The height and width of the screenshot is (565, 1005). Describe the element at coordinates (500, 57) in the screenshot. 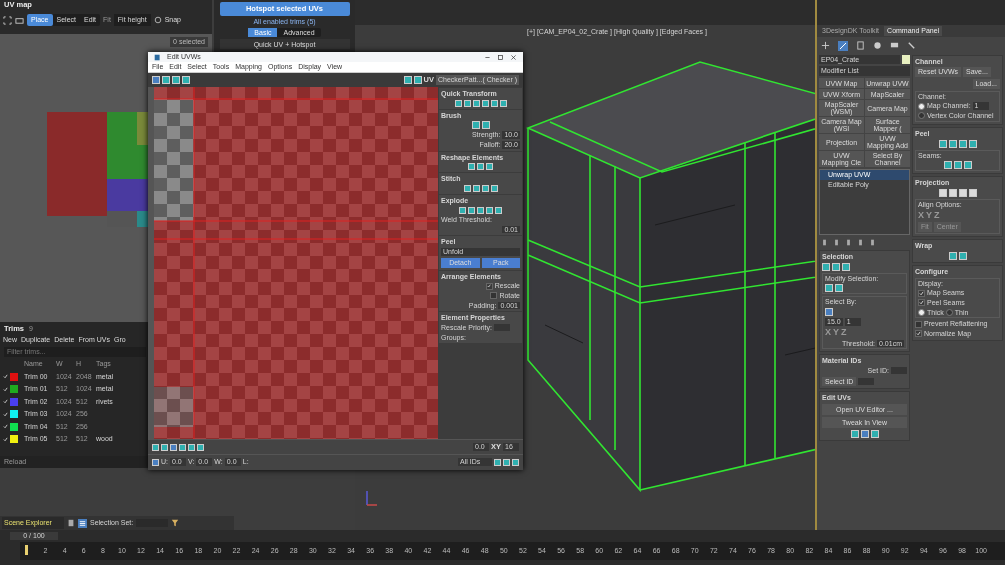

I see `maximize-icon` at that location.